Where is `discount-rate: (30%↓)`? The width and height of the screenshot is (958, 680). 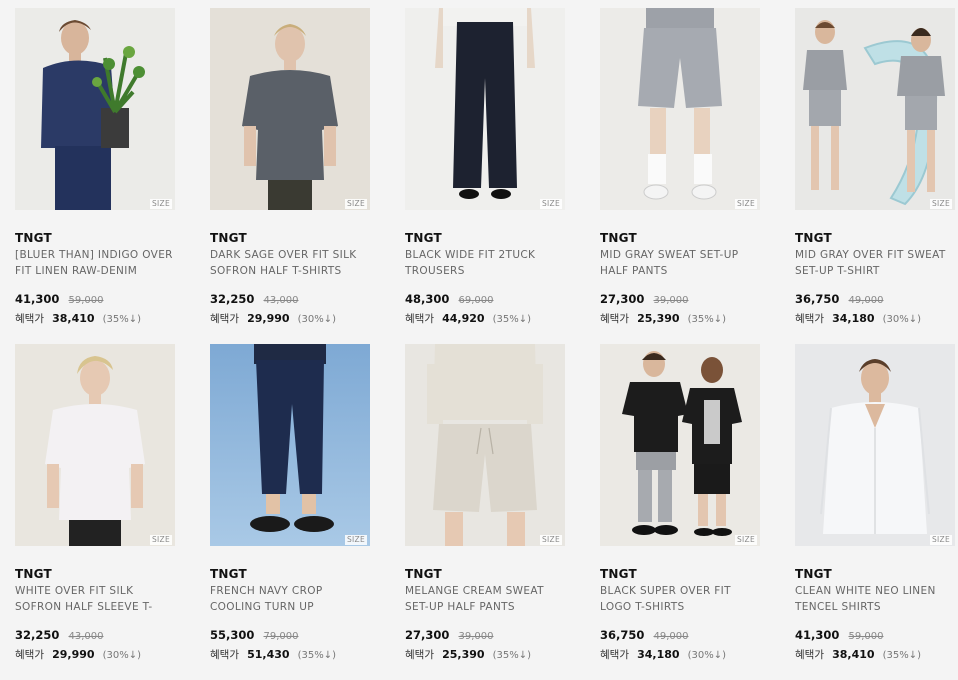 discount-rate: (30%↓) is located at coordinates (317, 319).